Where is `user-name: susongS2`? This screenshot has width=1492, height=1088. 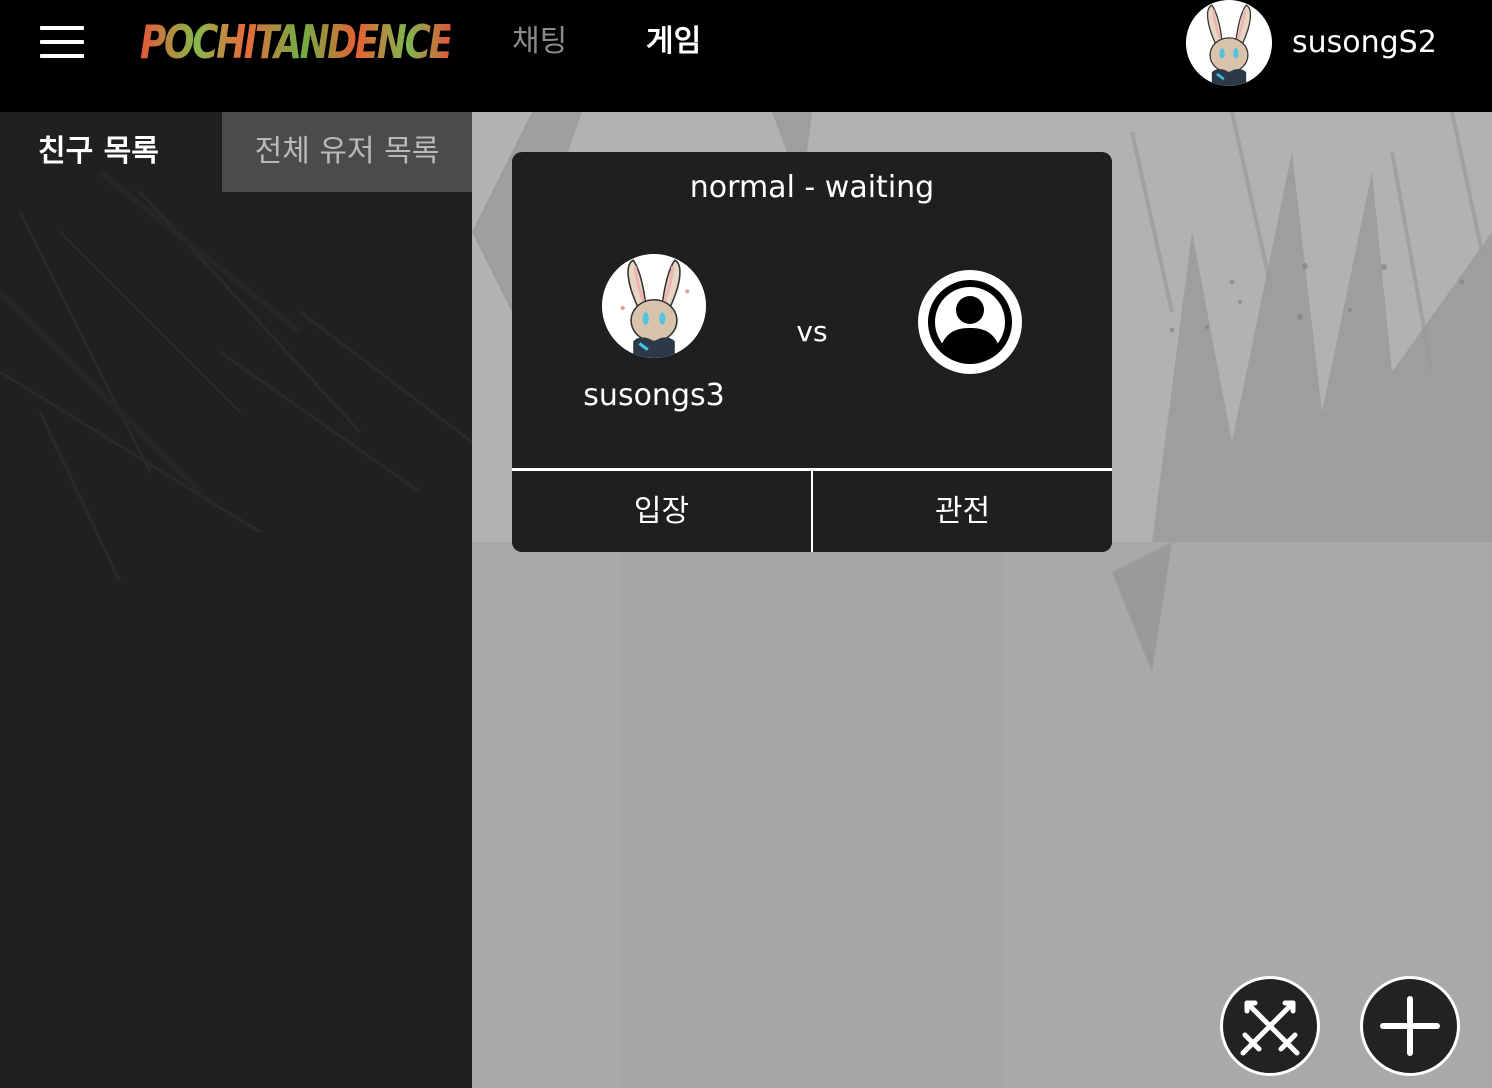
user-name: susongS2 is located at coordinates (1364, 43).